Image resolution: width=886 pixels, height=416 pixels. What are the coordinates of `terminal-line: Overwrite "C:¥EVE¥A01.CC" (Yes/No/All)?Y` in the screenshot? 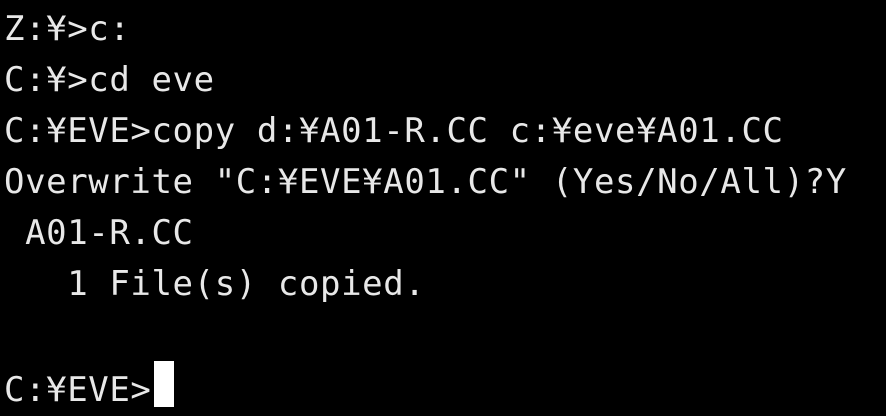 It's located at (425, 182).